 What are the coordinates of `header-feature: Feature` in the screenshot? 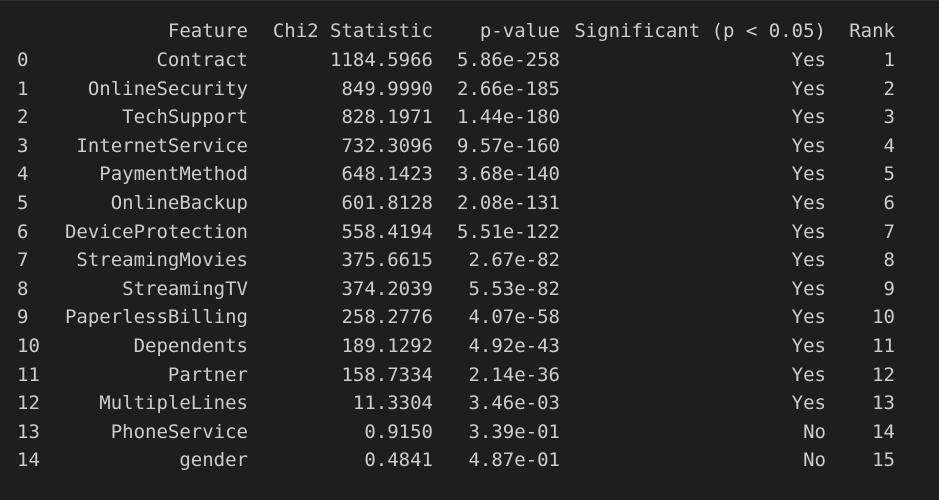 It's located at (207, 31).